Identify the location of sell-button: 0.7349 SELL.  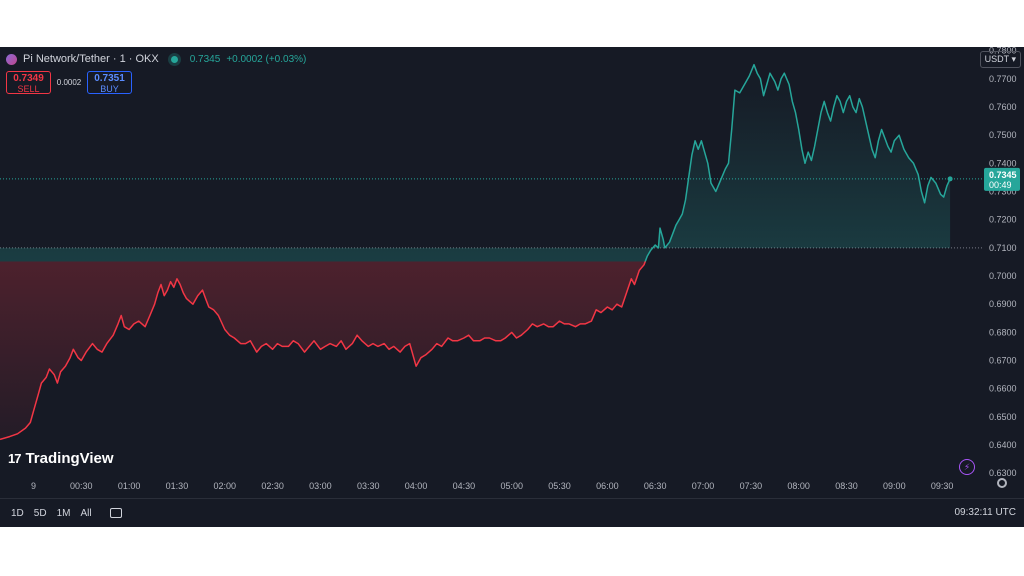
(28, 82).